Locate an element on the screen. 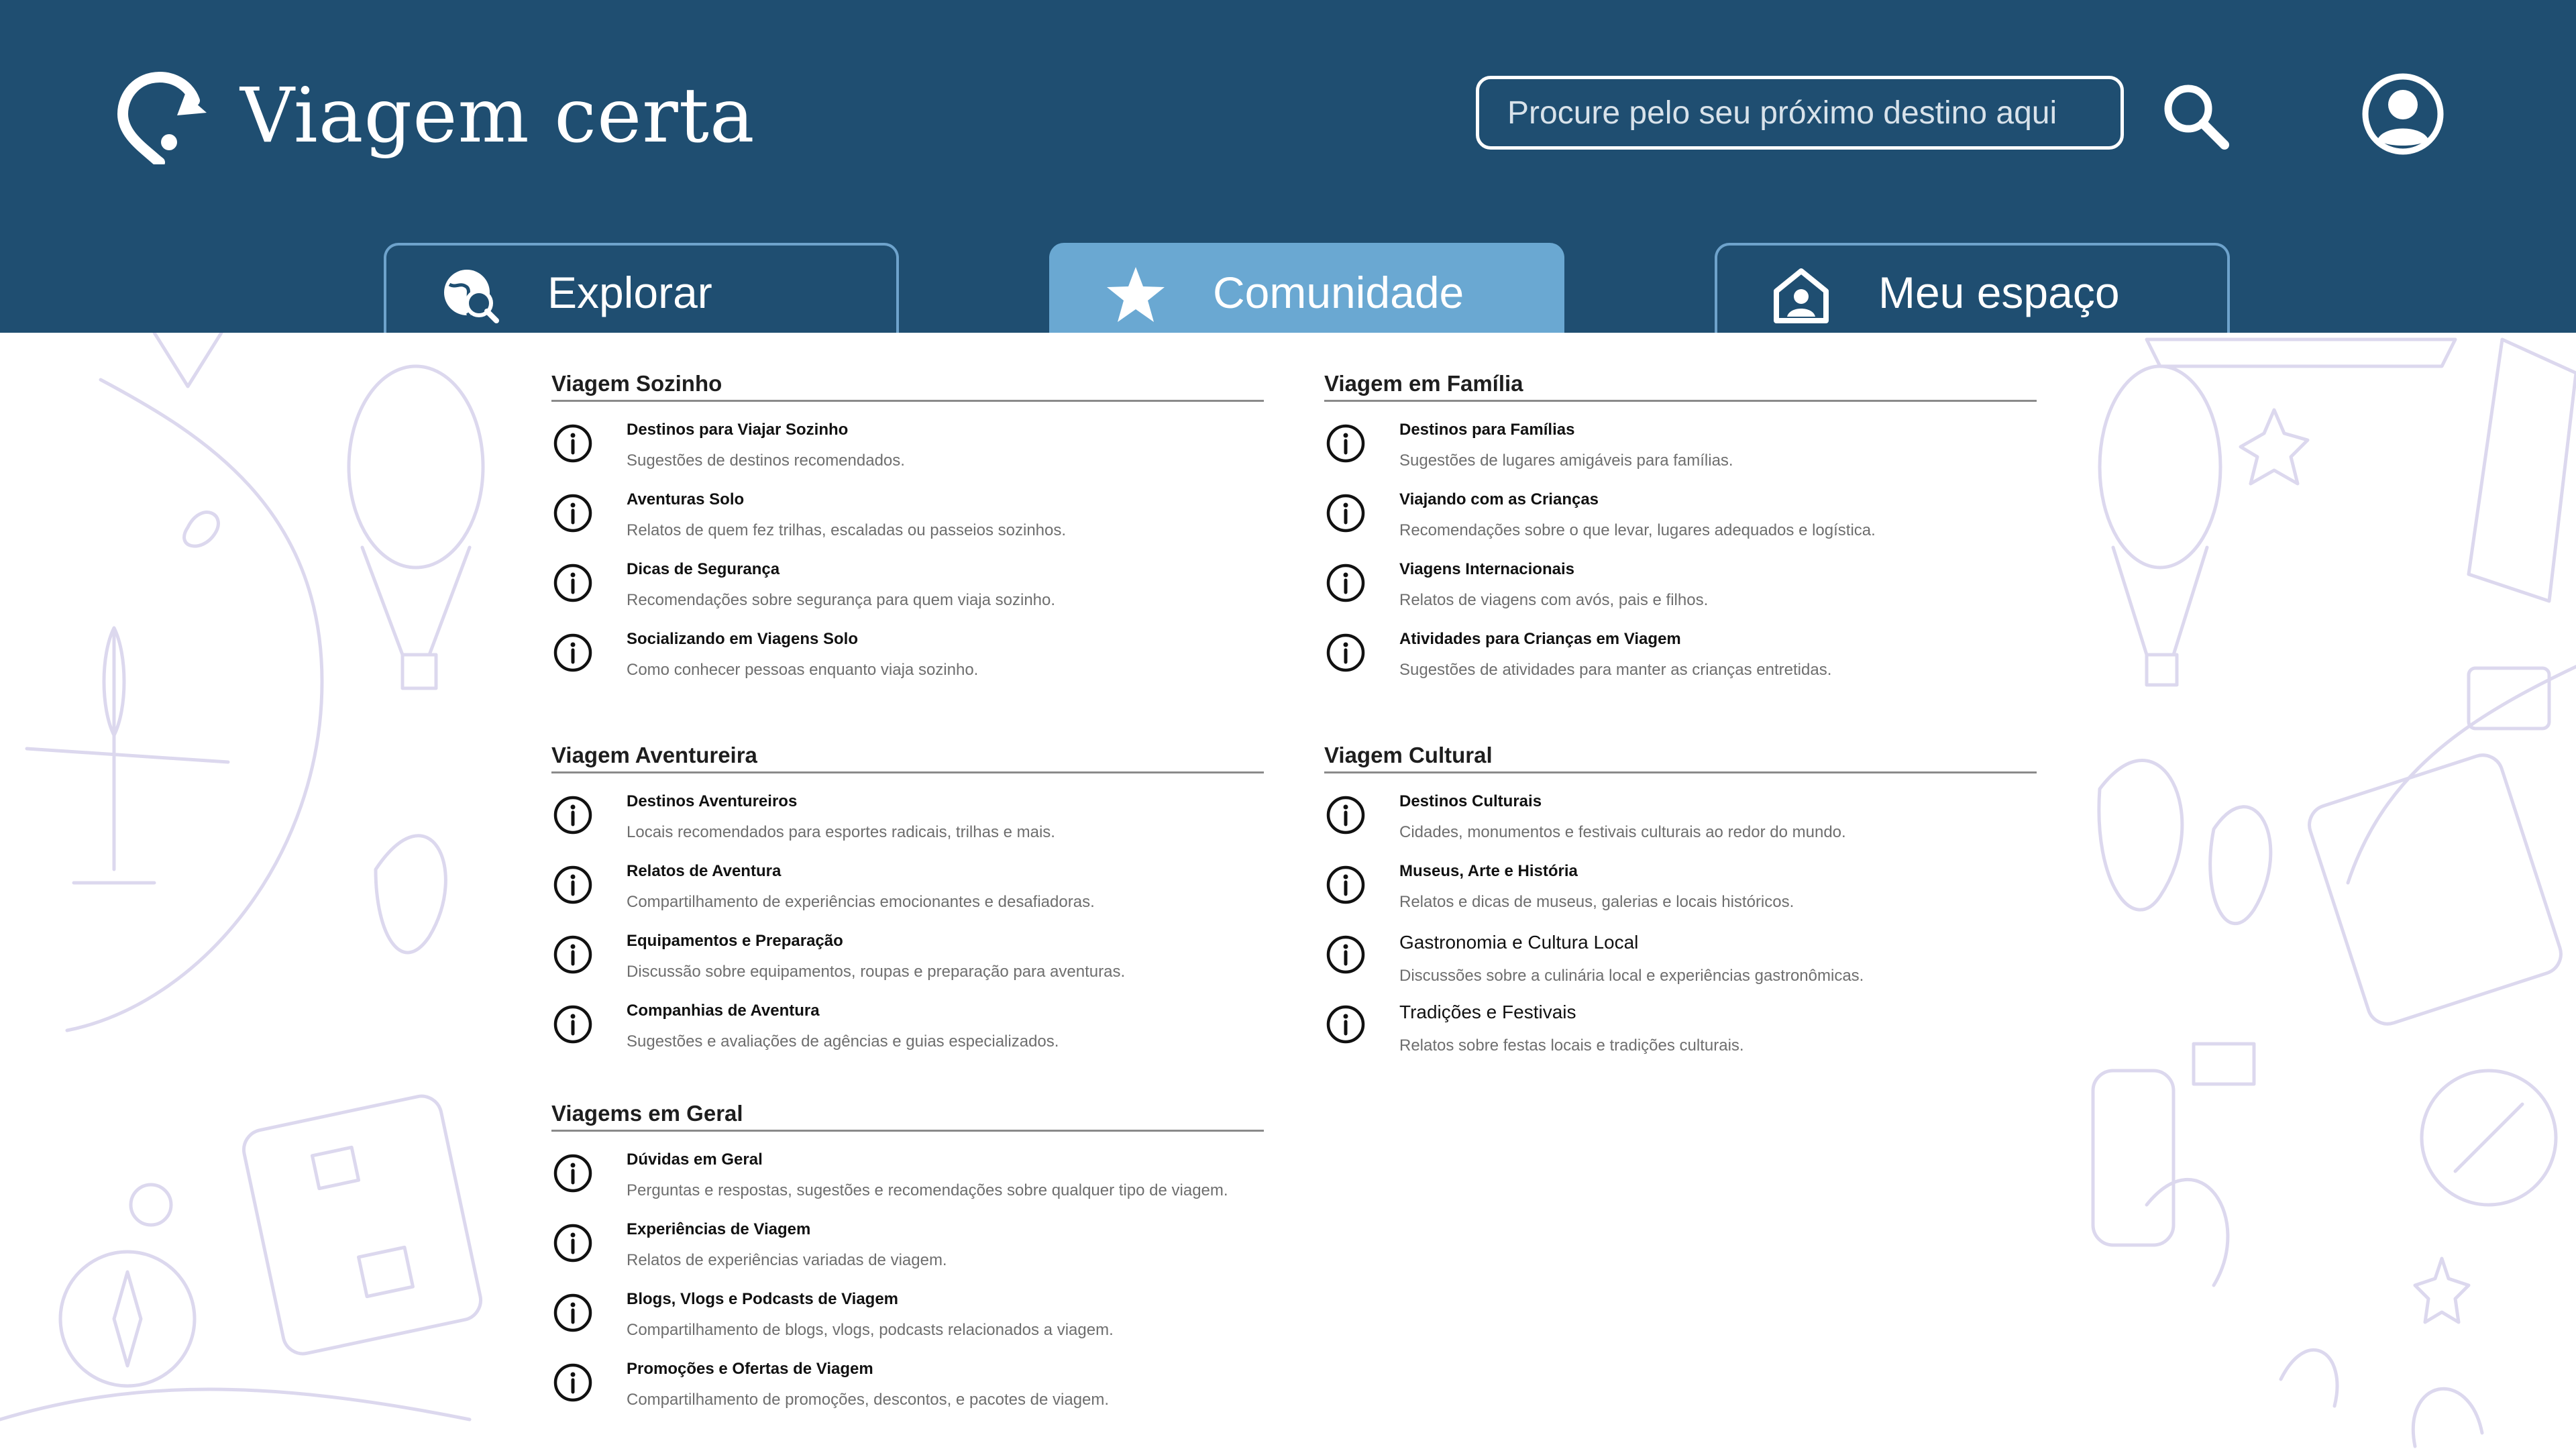 This screenshot has height=1449, width=2576. topic-title: Destinos Culturais is located at coordinates (1470, 801).